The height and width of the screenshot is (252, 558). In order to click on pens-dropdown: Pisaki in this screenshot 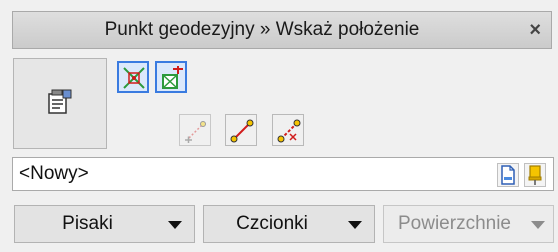, I will do `click(104, 224)`.